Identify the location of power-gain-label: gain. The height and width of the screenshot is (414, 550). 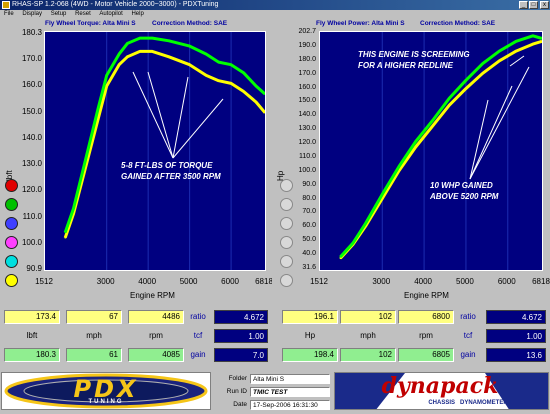
(468, 354).